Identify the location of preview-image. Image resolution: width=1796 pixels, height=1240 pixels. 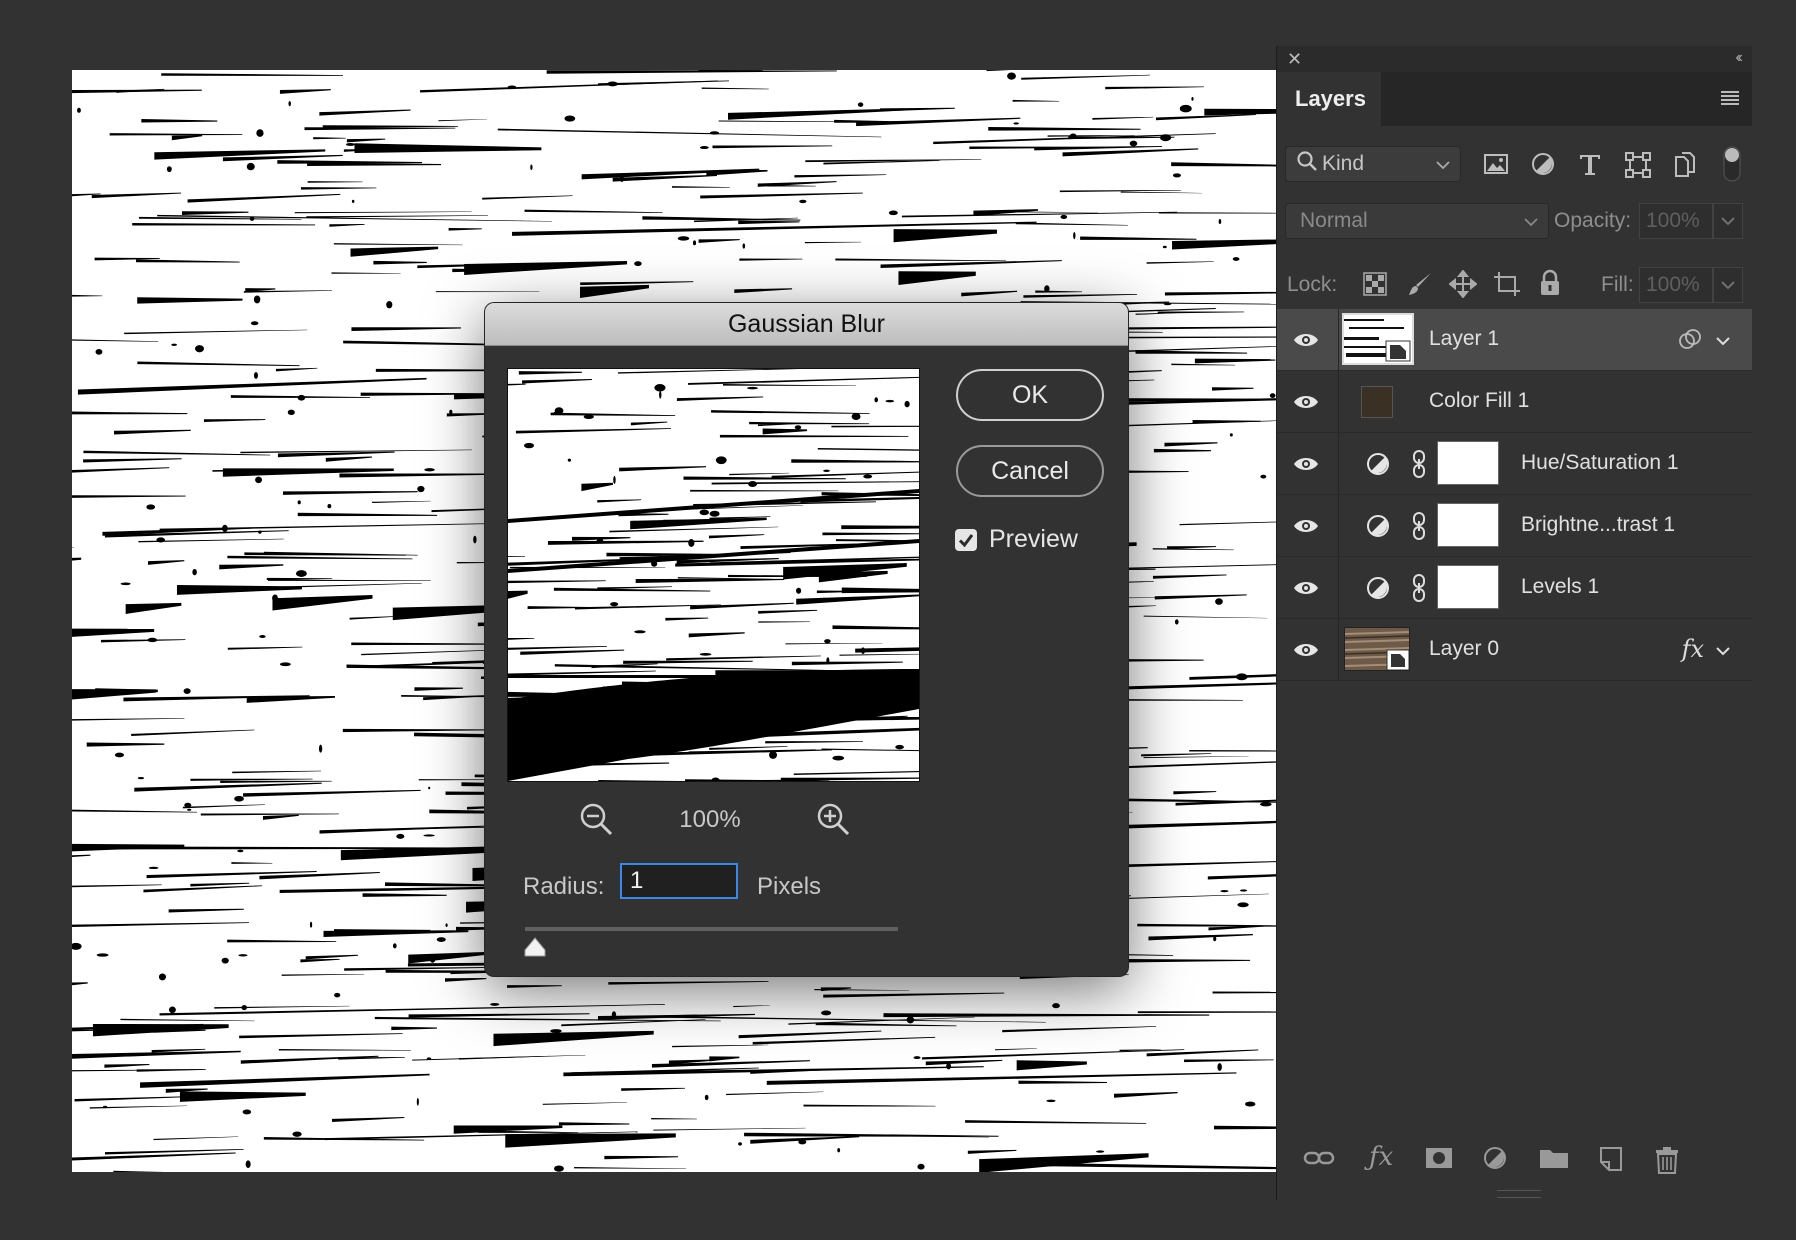
(713, 575).